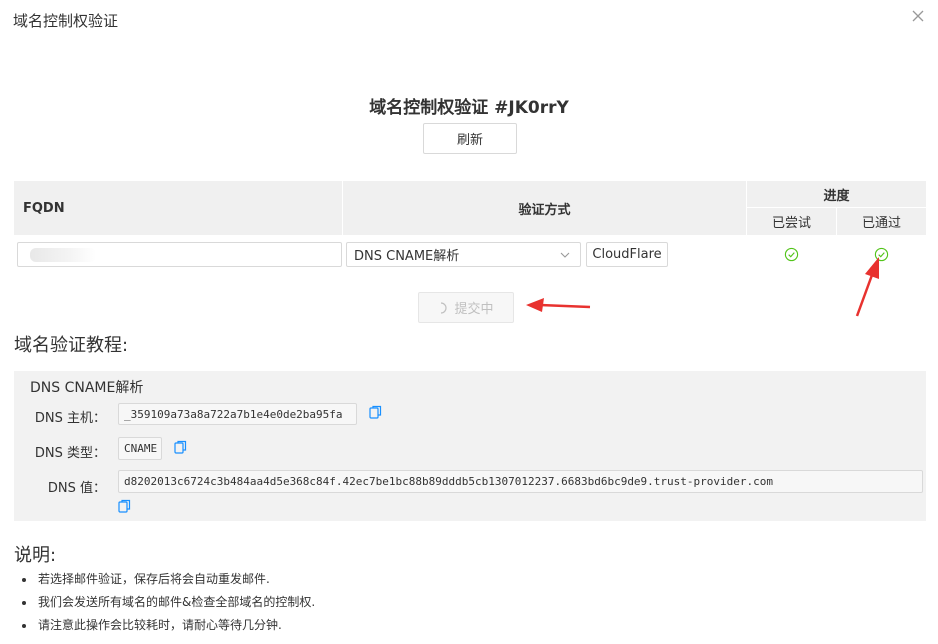 This screenshot has width=938, height=644. Describe the element at coordinates (463, 254) in the screenshot. I see `method-select: DNS CNAME解析` at that location.